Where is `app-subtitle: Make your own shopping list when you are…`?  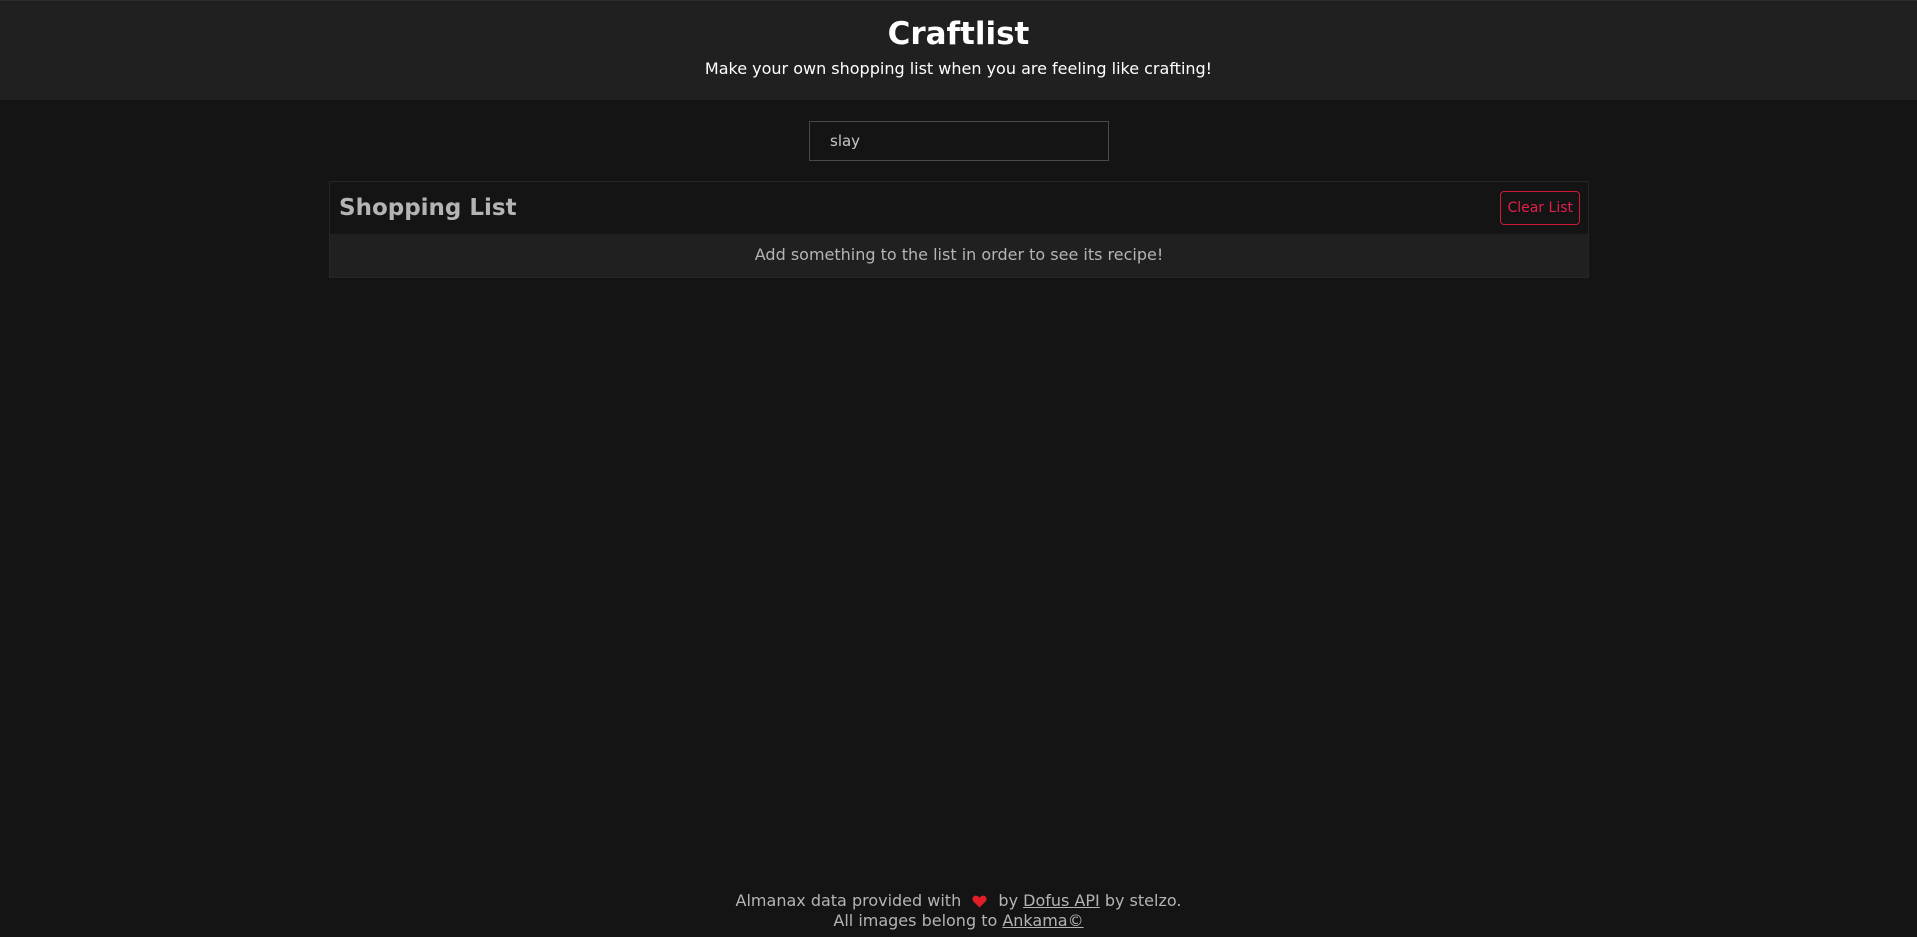 app-subtitle: Make your own shopping list when you are… is located at coordinates (958, 68).